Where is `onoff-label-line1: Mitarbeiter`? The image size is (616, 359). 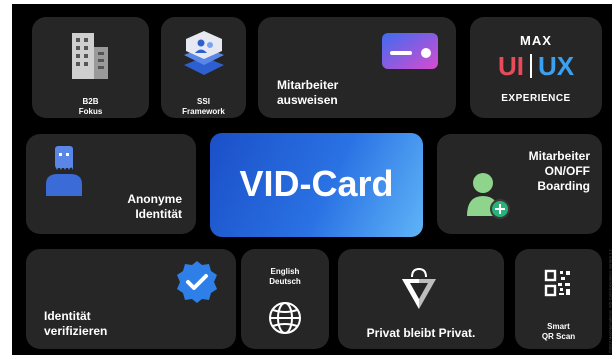
onoff-label-line1: Mitarbeiter is located at coordinates (559, 156).